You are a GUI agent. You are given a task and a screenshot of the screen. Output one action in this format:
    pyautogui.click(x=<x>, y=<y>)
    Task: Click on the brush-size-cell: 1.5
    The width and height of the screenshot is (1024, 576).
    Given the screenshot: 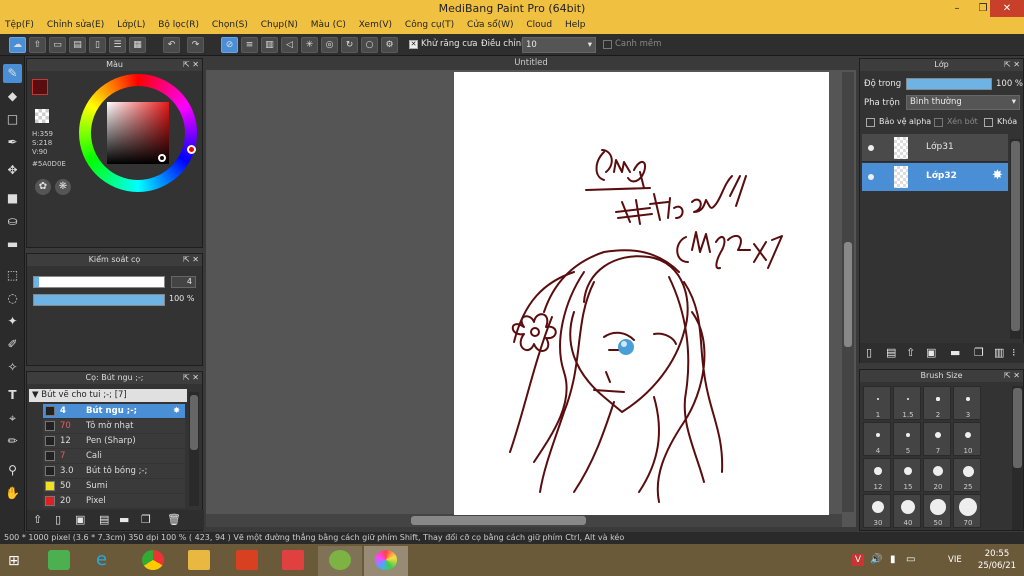 What is the action you would take?
    pyautogui.click(x=907, y=403)
    